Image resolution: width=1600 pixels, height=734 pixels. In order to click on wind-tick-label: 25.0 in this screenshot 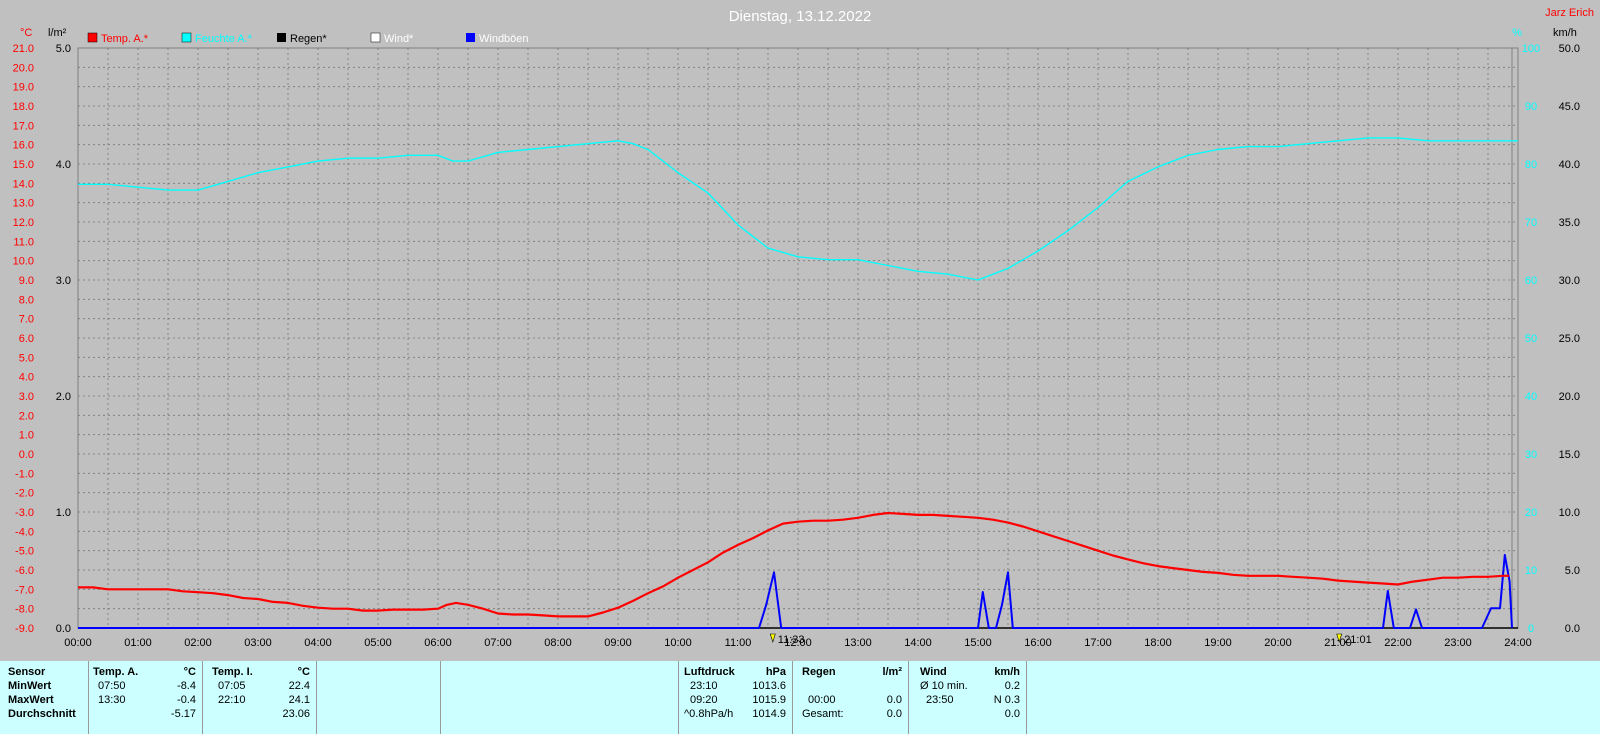, I will do `click(1569, 339)`.